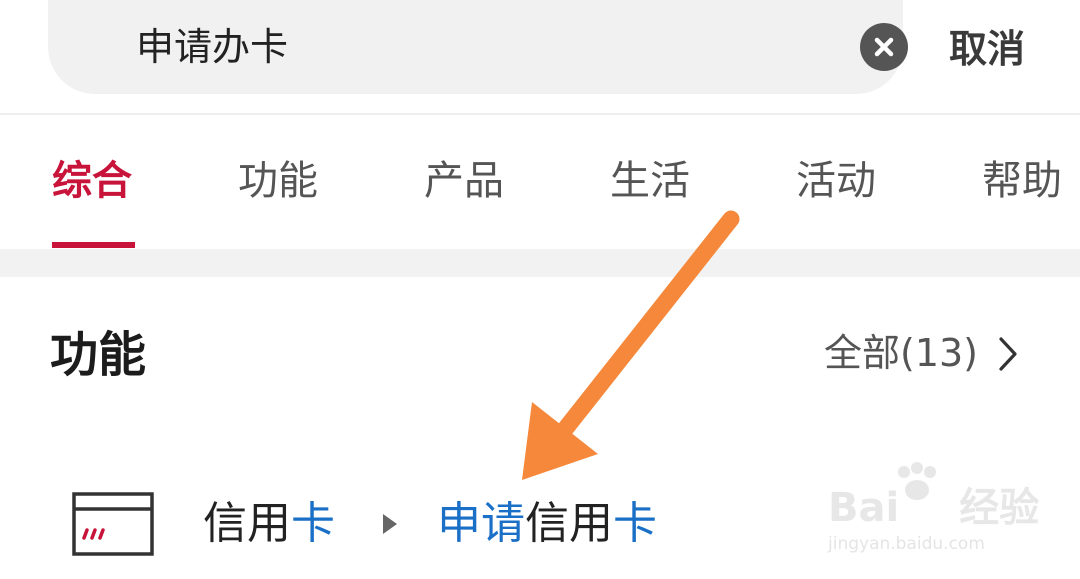  What do you see at coordinates (98, 355) in the screenshot?
I see `section-title: 功能` at bounding box center [98, 355].